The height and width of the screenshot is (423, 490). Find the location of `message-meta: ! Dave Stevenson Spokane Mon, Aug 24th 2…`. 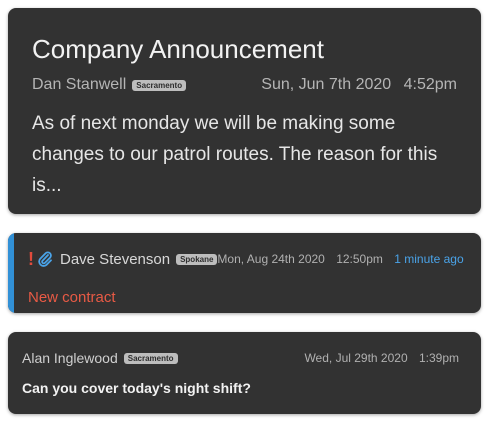

message-meta: ! Dave Stevenson Spokane Mon, Aug 24th 2… is located at coordinates (246, 259).